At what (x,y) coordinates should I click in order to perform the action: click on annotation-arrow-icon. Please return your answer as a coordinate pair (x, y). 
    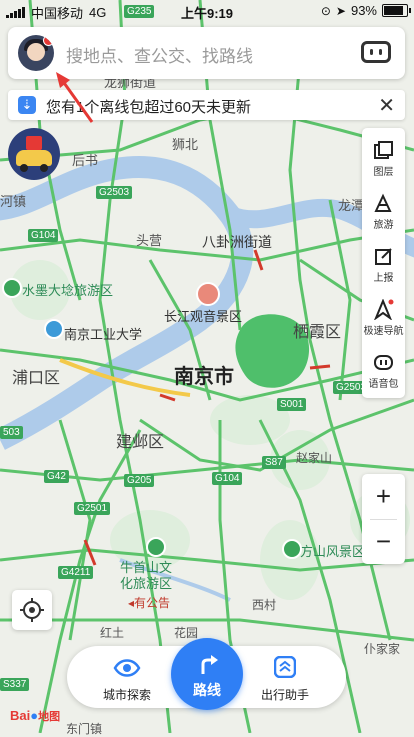
    Looking at the image, I should click on (75, 97).